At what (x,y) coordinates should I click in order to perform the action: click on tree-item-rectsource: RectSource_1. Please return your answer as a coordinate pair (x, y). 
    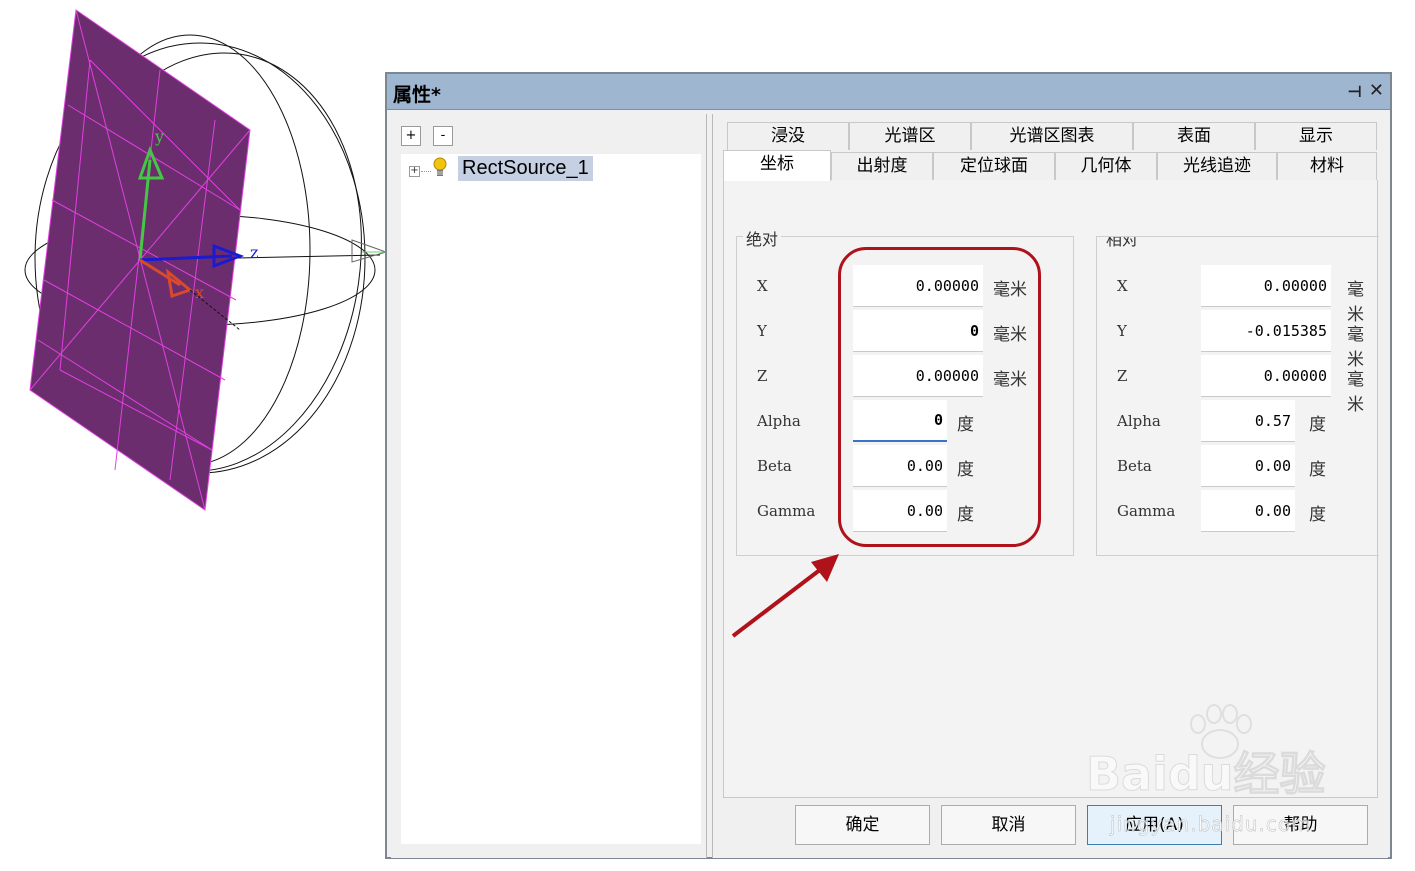
    Looking at the image, I should click on (525, 168).